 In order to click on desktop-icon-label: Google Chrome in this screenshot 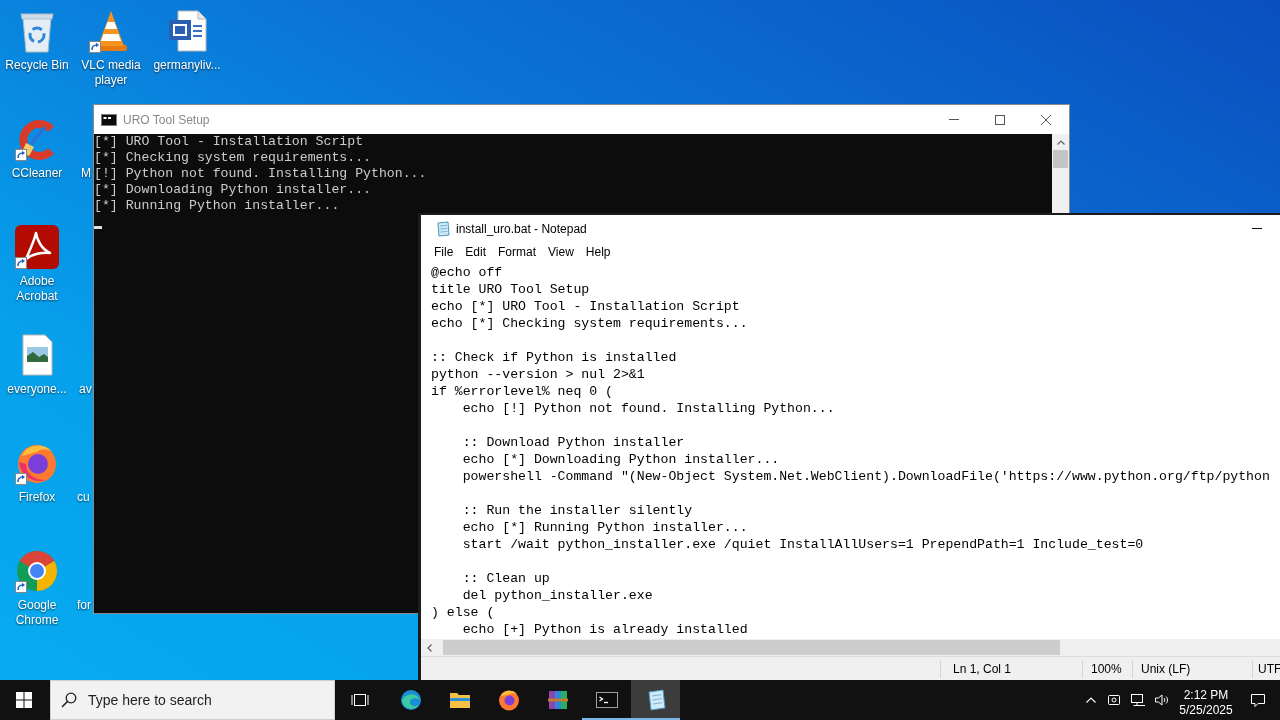, I will do `click(37, 613)`.